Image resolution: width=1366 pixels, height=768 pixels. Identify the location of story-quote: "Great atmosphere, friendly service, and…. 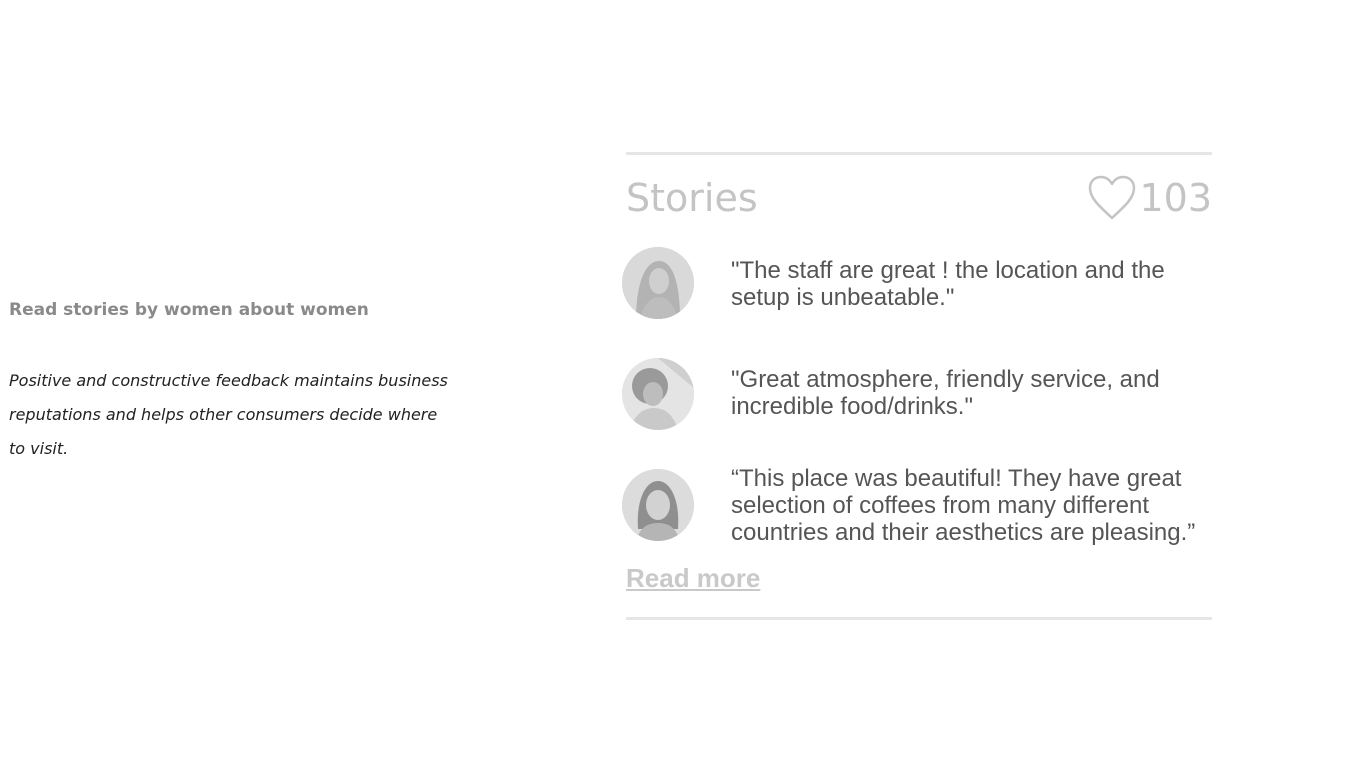
(945, 393).